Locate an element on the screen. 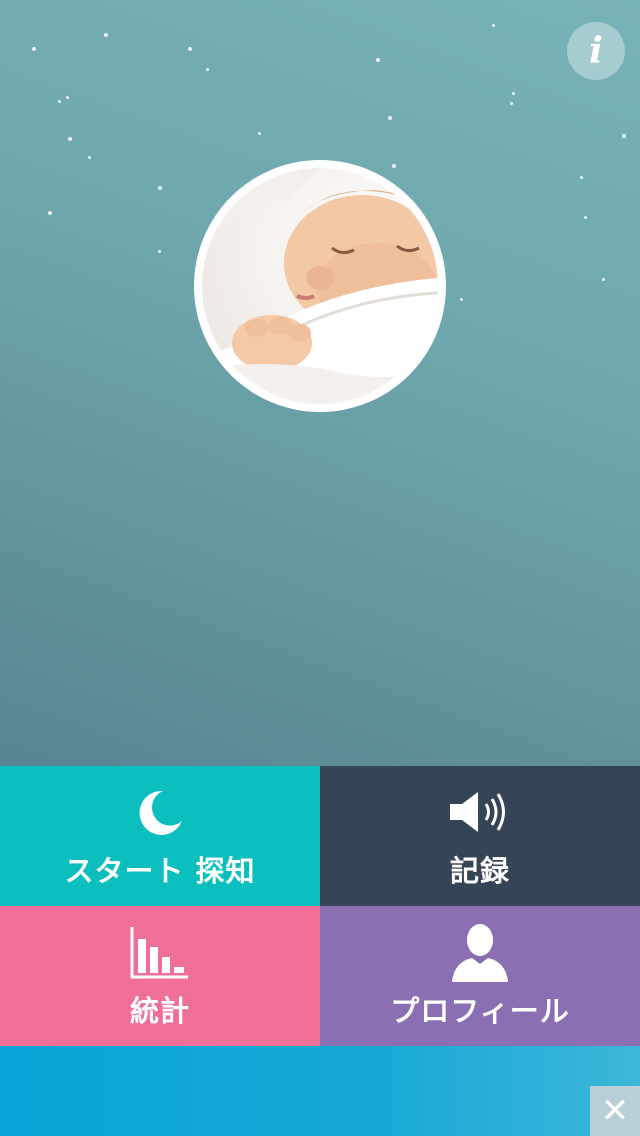 This screenshot has height=1136, width=640. baby-photo is located at coordinates (320, 286).